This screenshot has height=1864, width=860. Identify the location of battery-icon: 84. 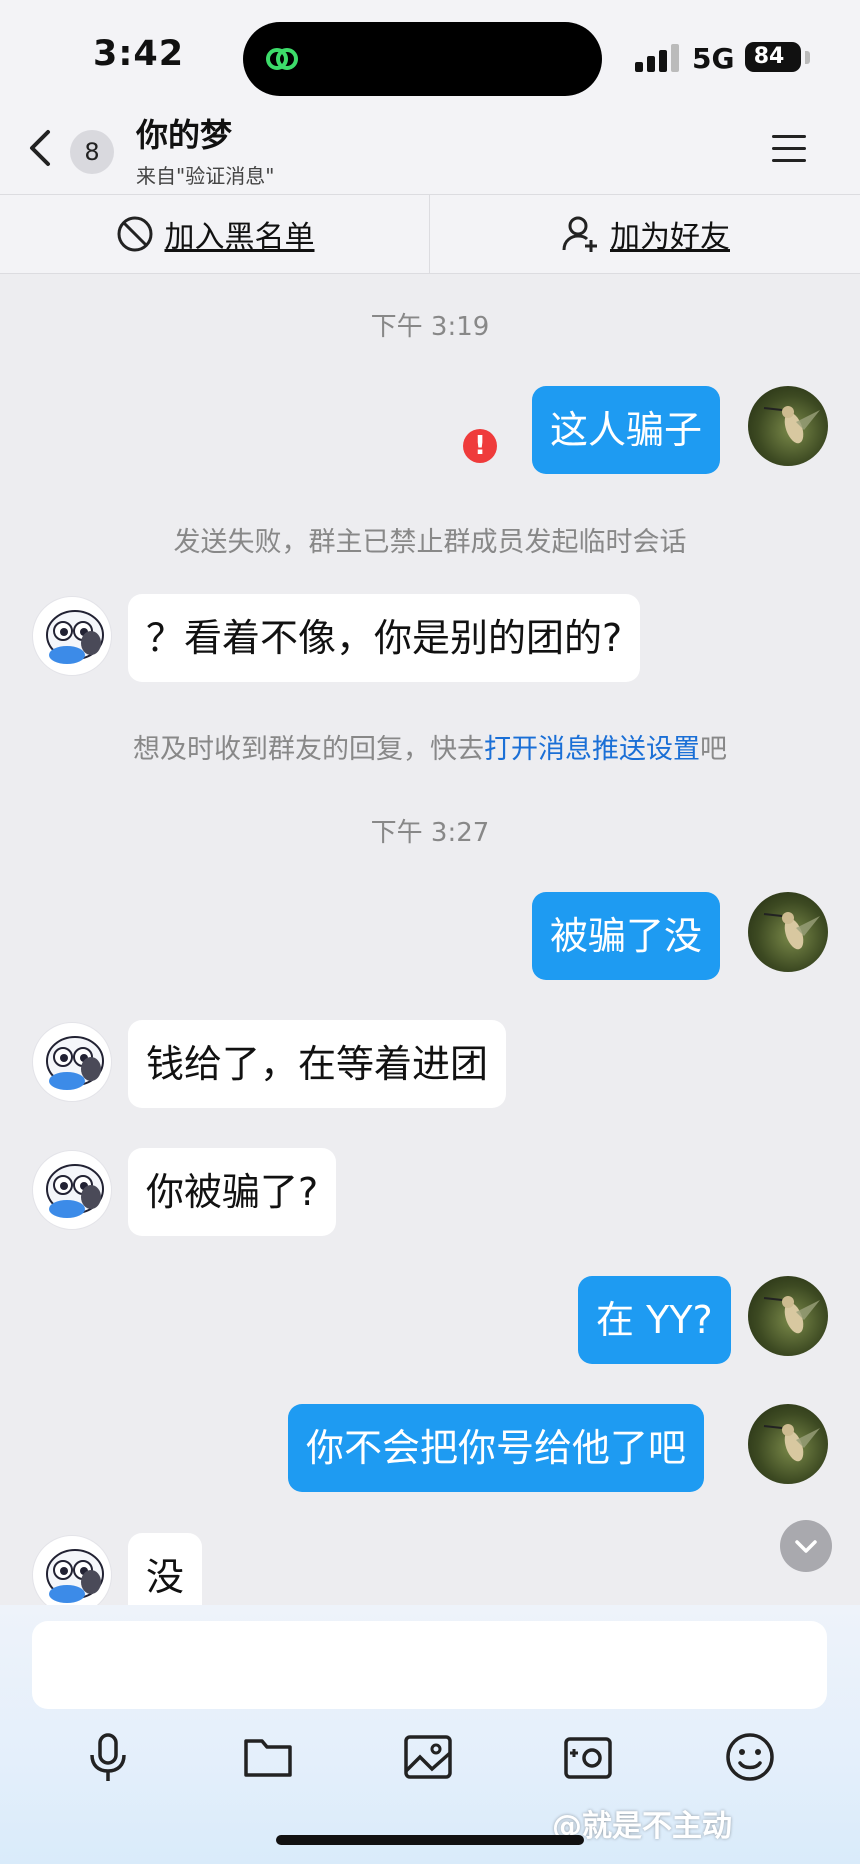
(773, 57).